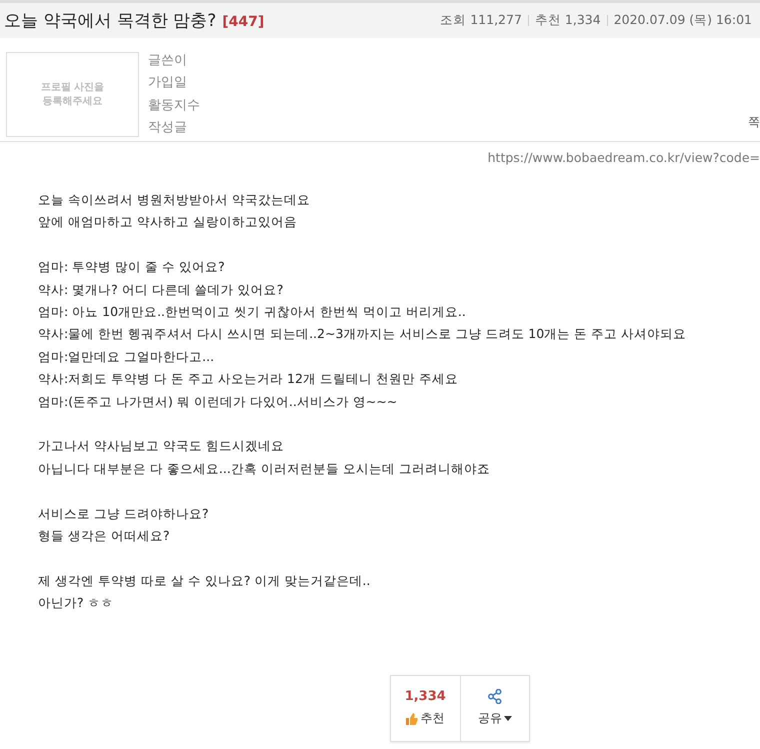 Image resolution: width=760 pixels, height=749 pixels. Describe the element at coordinates (264, 469) in the screenshot. I see `body-text-line: 아닙니다 대부분은 다 좋으세요...간혹 이러저런분들 오시는데 그러려니해야죠` at that location.